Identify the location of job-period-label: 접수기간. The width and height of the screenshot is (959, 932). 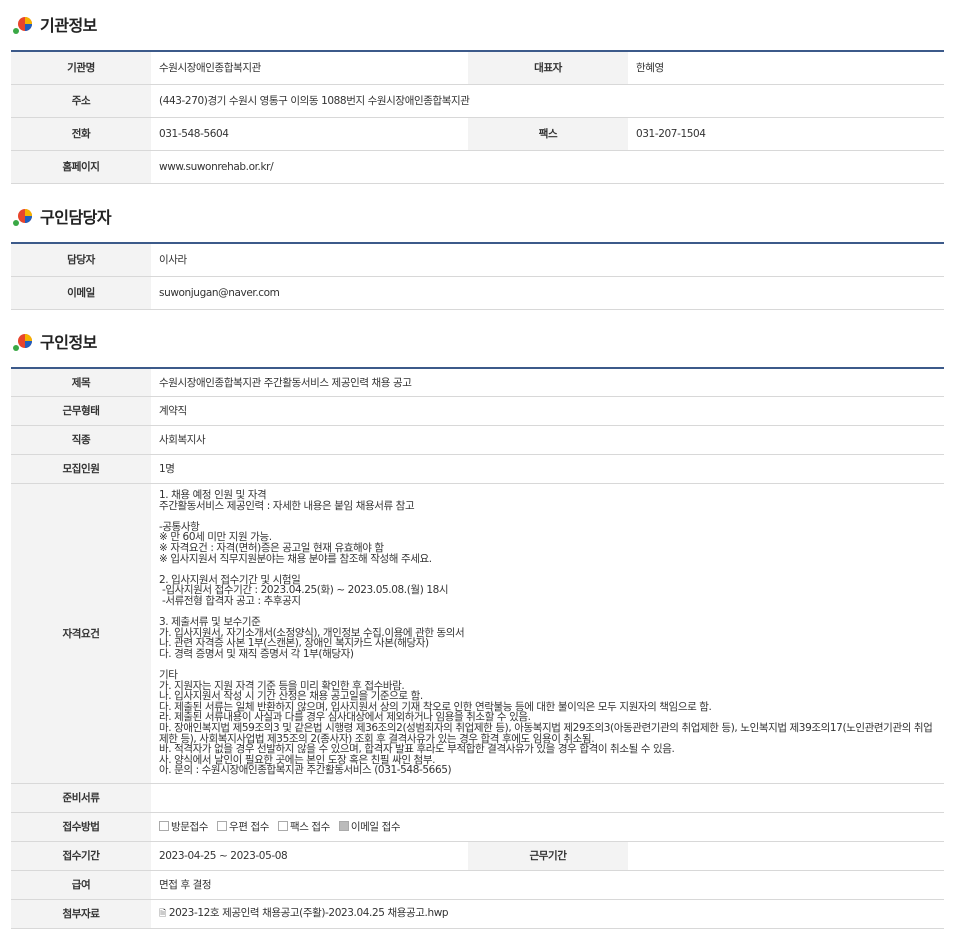
(81, 856).